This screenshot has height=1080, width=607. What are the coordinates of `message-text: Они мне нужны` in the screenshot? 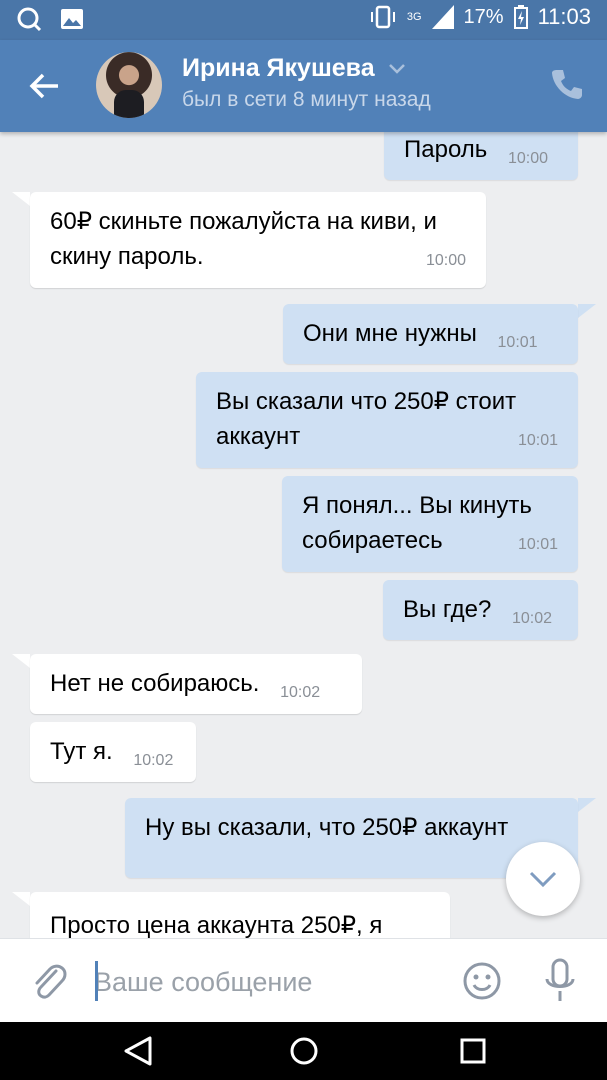 It's located at (390, 333).